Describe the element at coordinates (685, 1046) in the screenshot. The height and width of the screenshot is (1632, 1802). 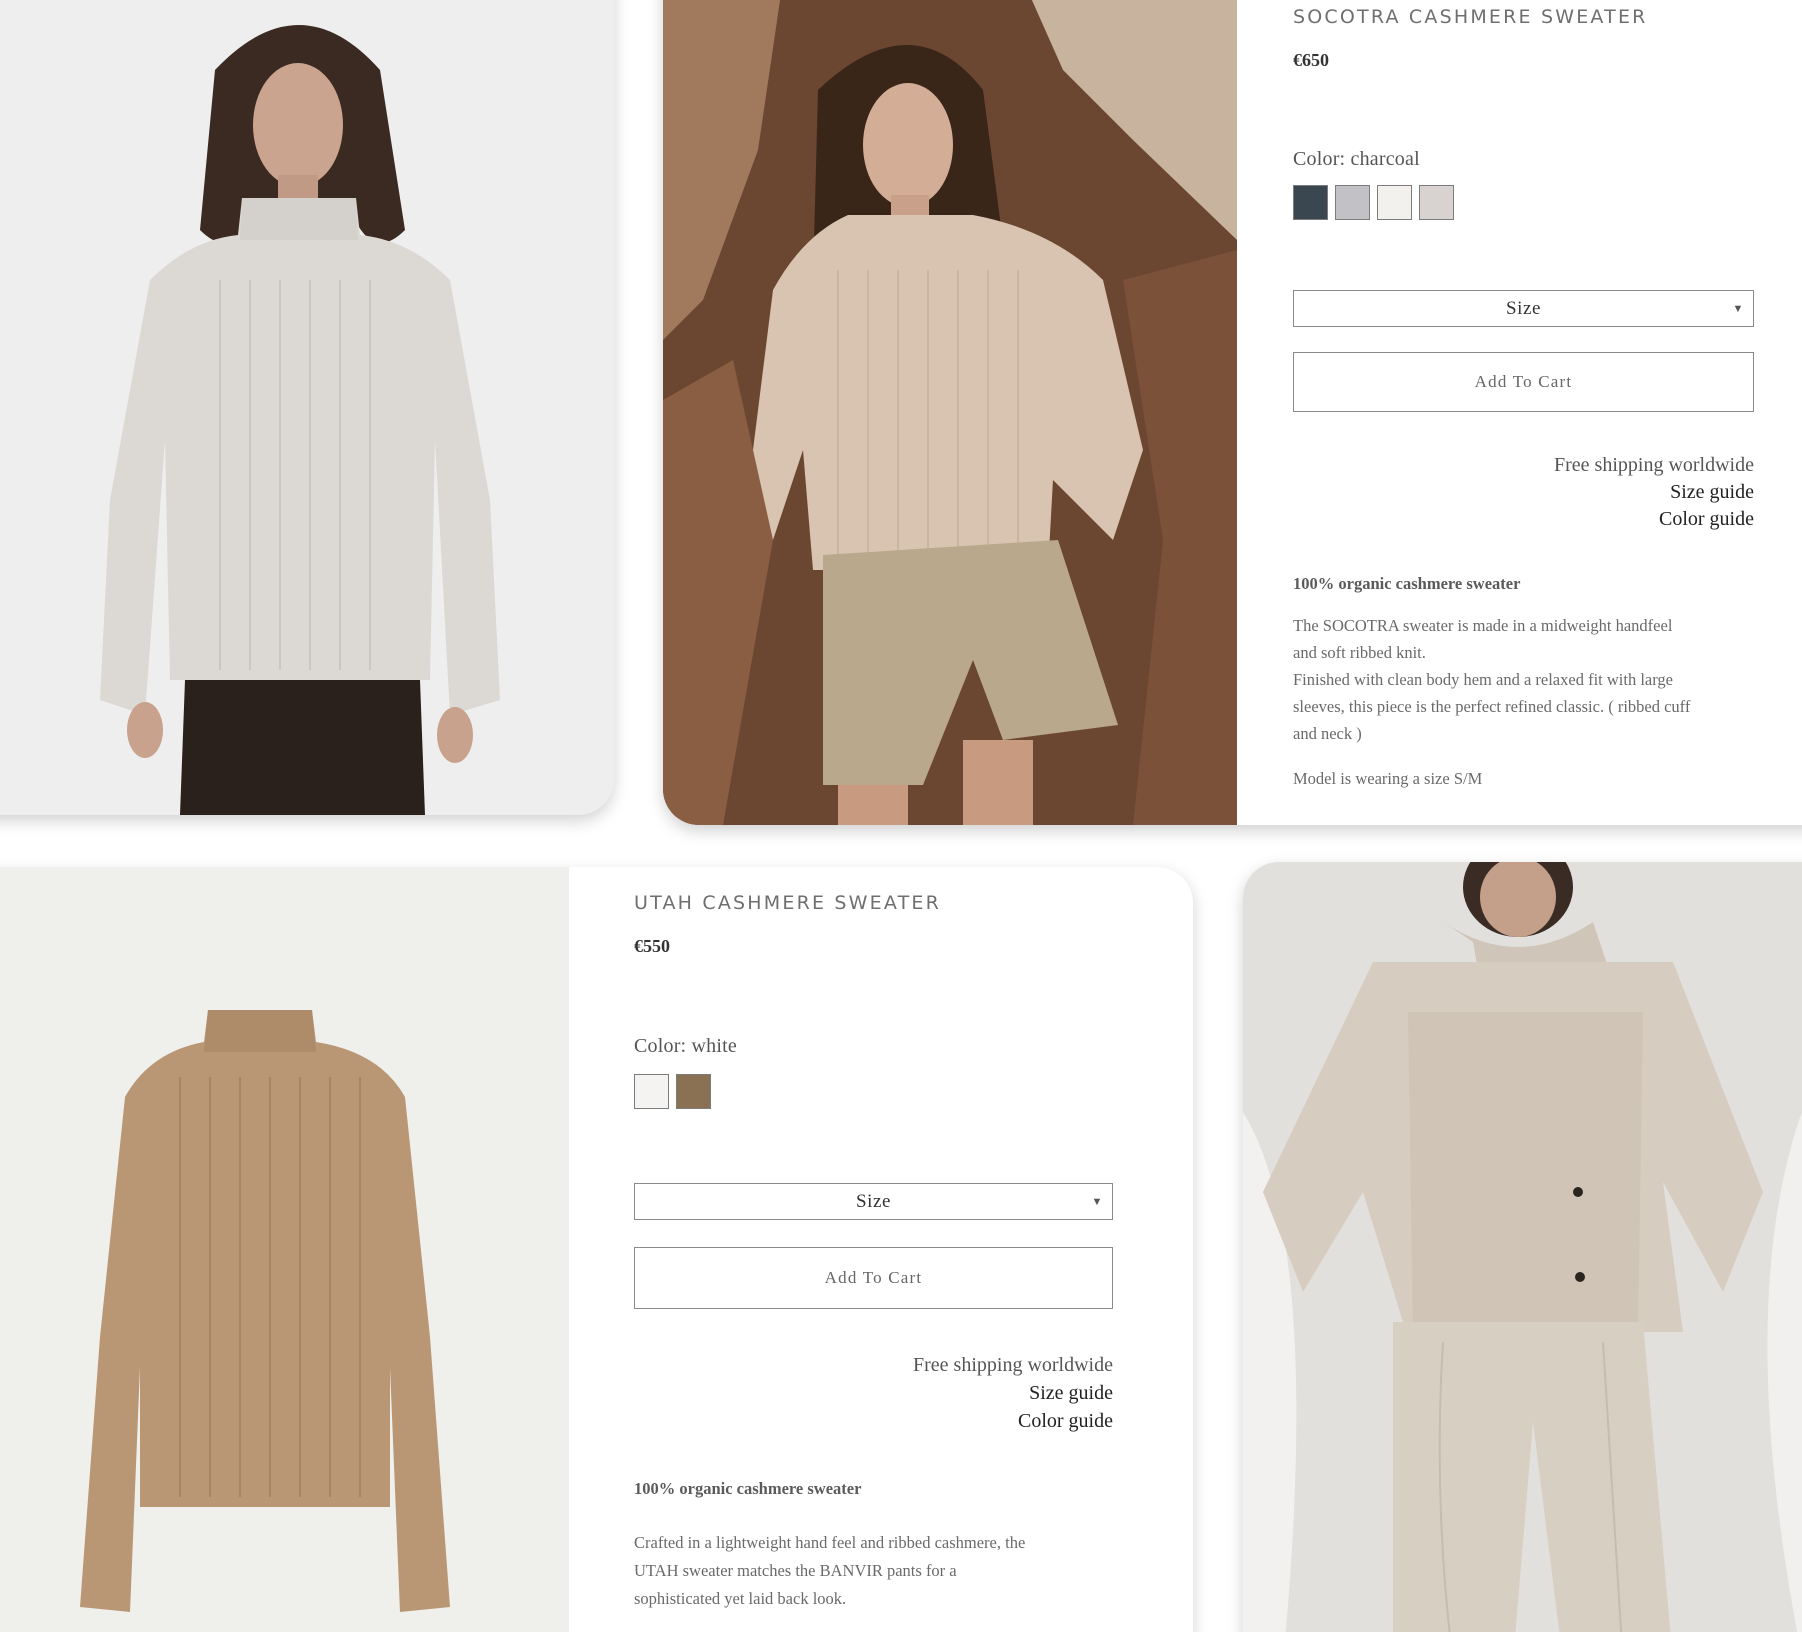
I see `color-label: Color: white` at that location.